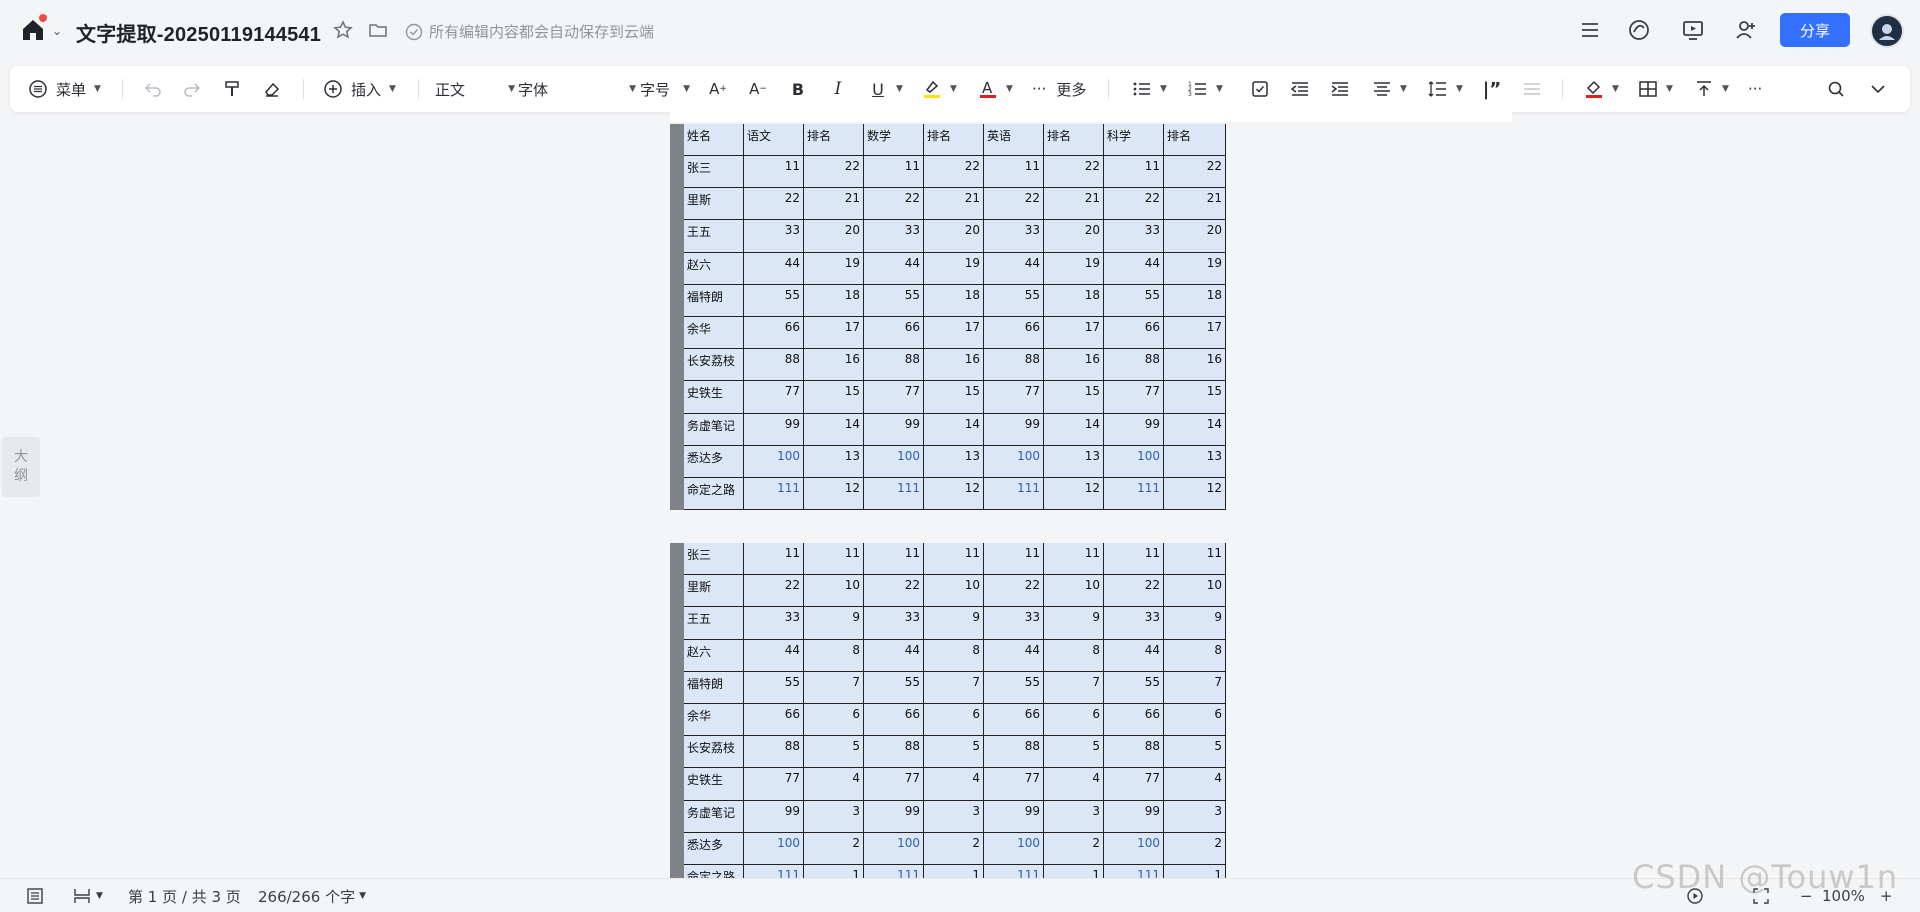  Describe the element at coordinates (378, 30) in the screenshot. I see `folder-icon` at that location.